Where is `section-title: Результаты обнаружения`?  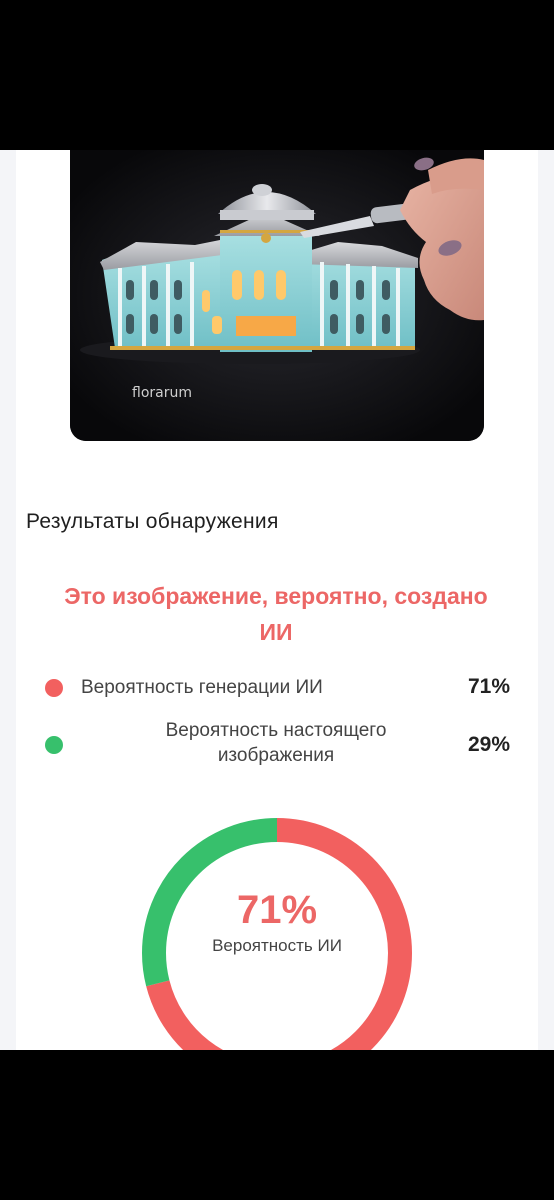
section-title: Результаты обнаружения is located at coordinates (152, 521).